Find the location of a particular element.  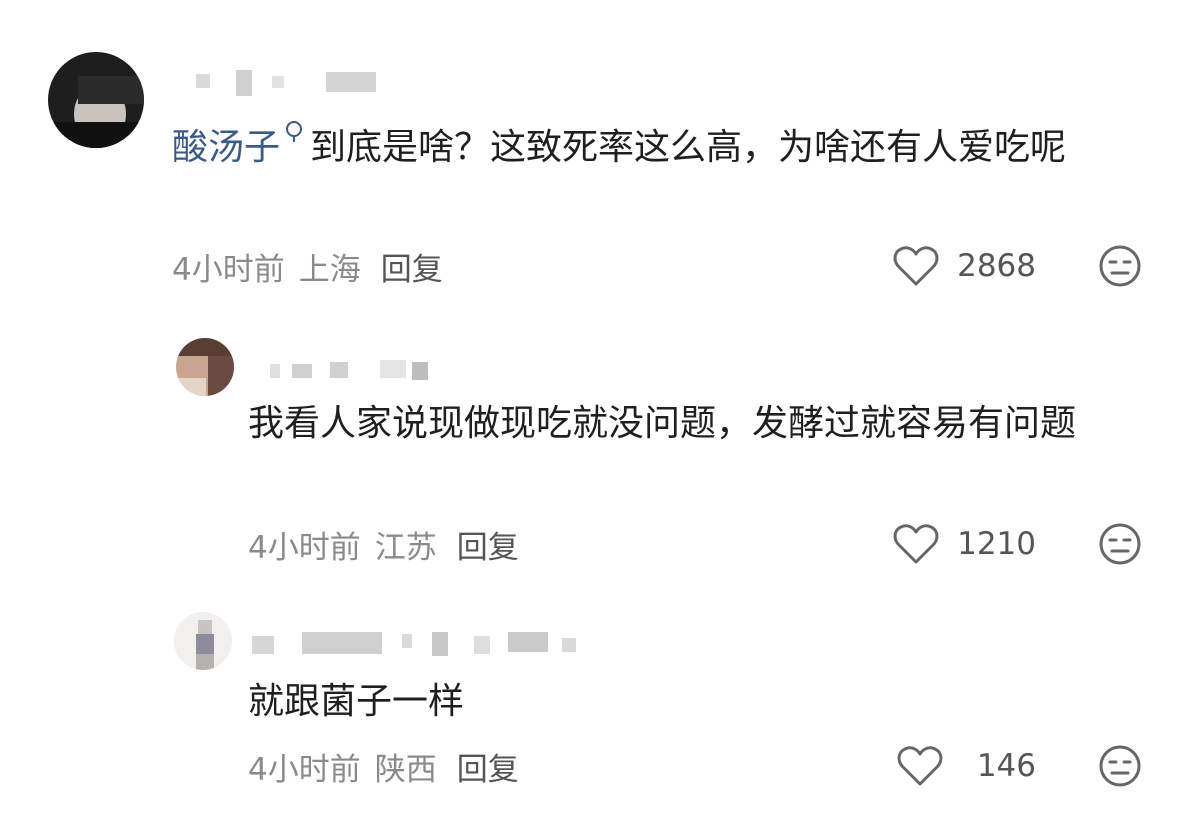

comment-actions: 146 is located at coordinates (1019, 766).